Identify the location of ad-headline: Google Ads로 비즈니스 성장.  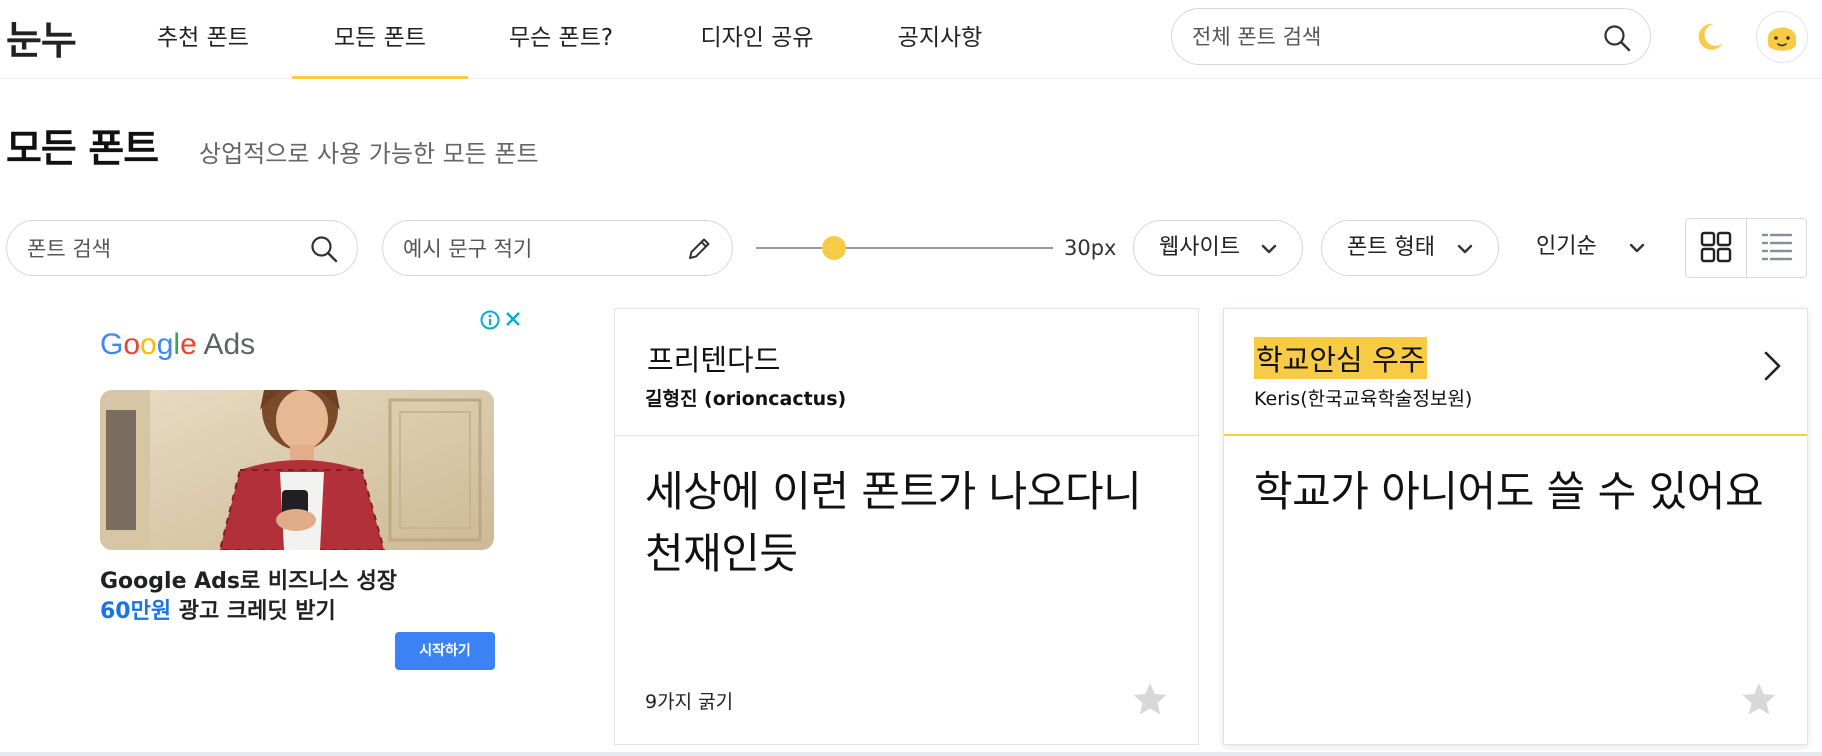
(249, 581).